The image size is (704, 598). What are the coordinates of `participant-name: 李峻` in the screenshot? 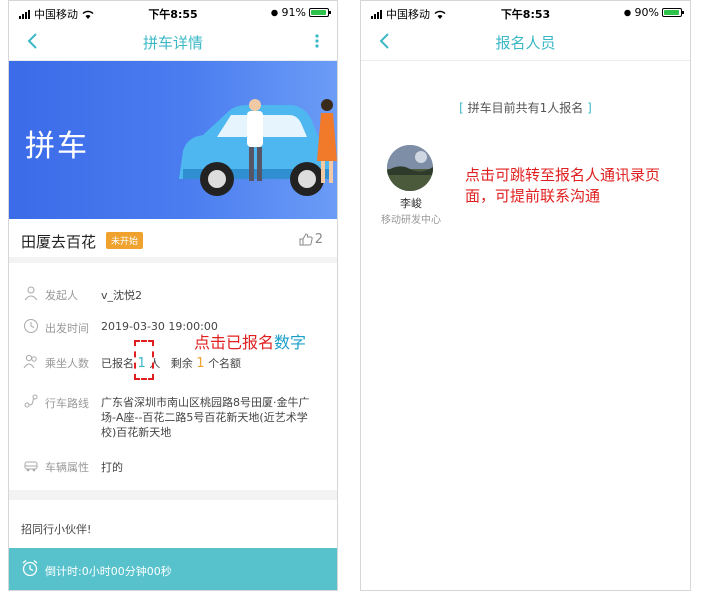 It's located at (411, 203).